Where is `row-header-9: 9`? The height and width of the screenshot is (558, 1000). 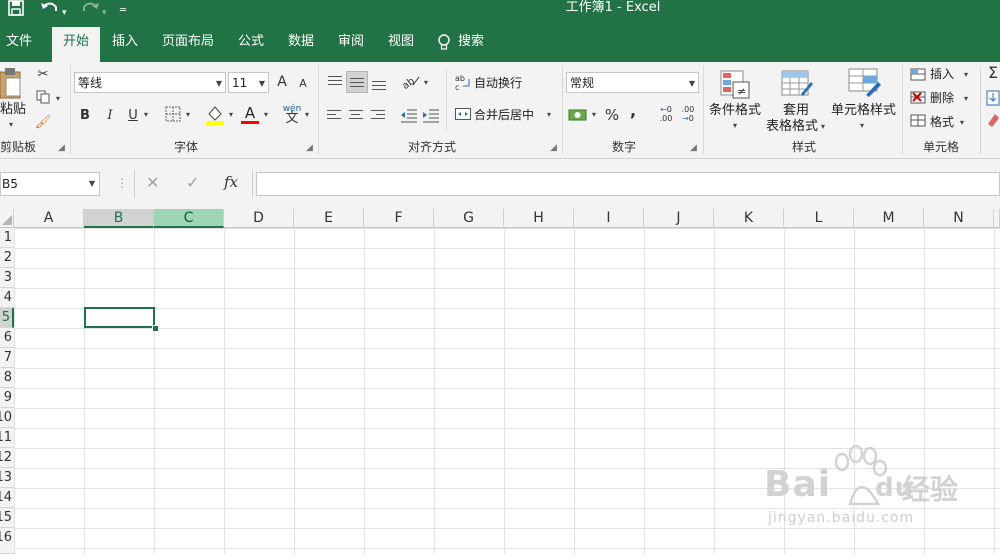 row-header-9: 9 is located at coordinates (7, 398).